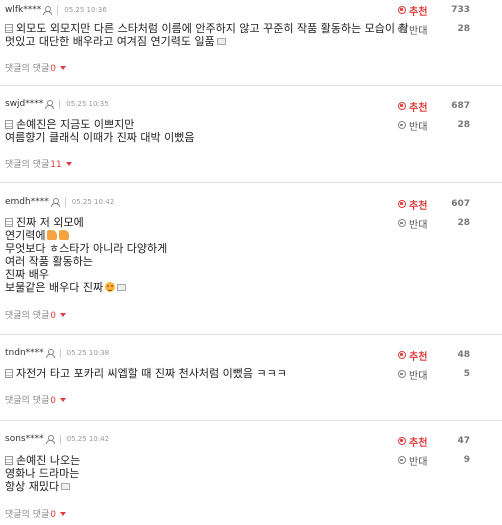  I want to click on comment-nickname: tndn****, so click(24, 353).